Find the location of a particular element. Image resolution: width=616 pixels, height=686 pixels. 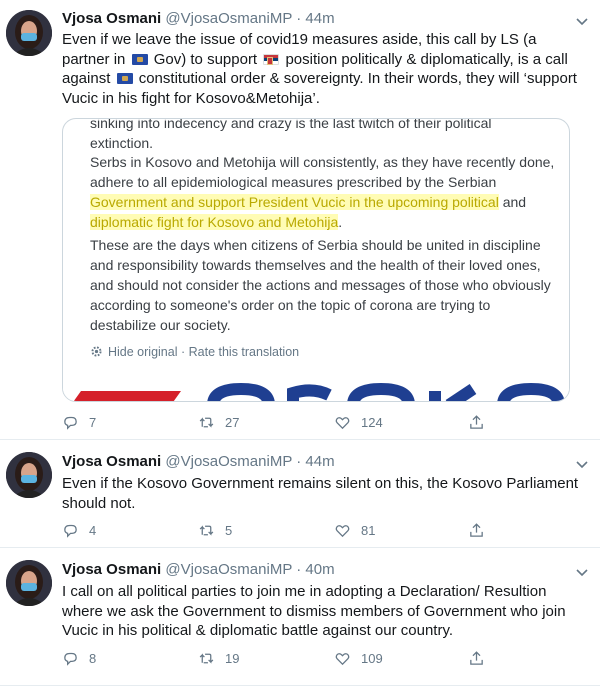

quoted-line: extinction. is located at coordinates (122, 143).